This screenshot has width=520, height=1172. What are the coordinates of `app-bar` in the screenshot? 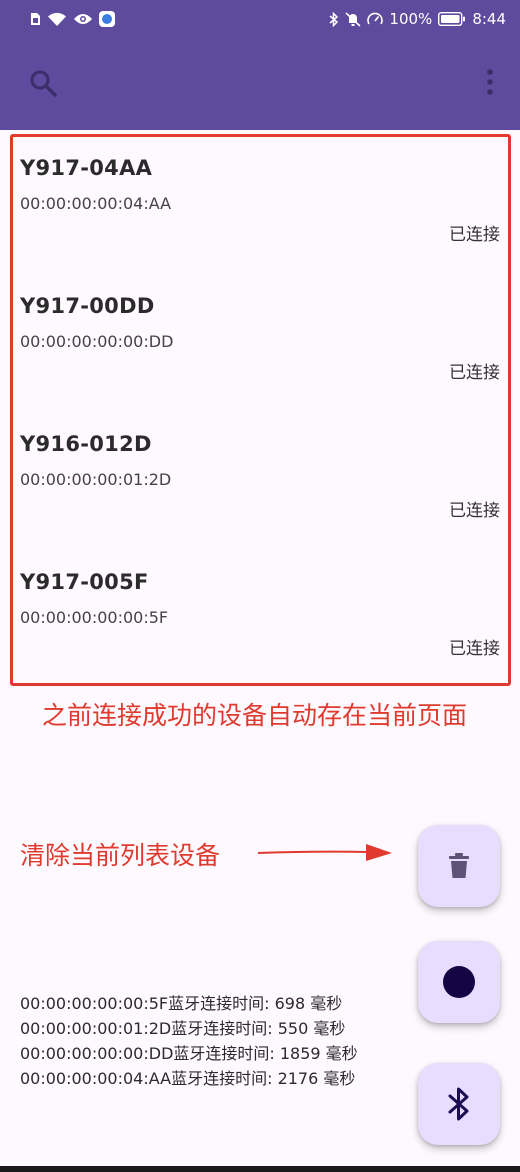 It's located at (260, 84).